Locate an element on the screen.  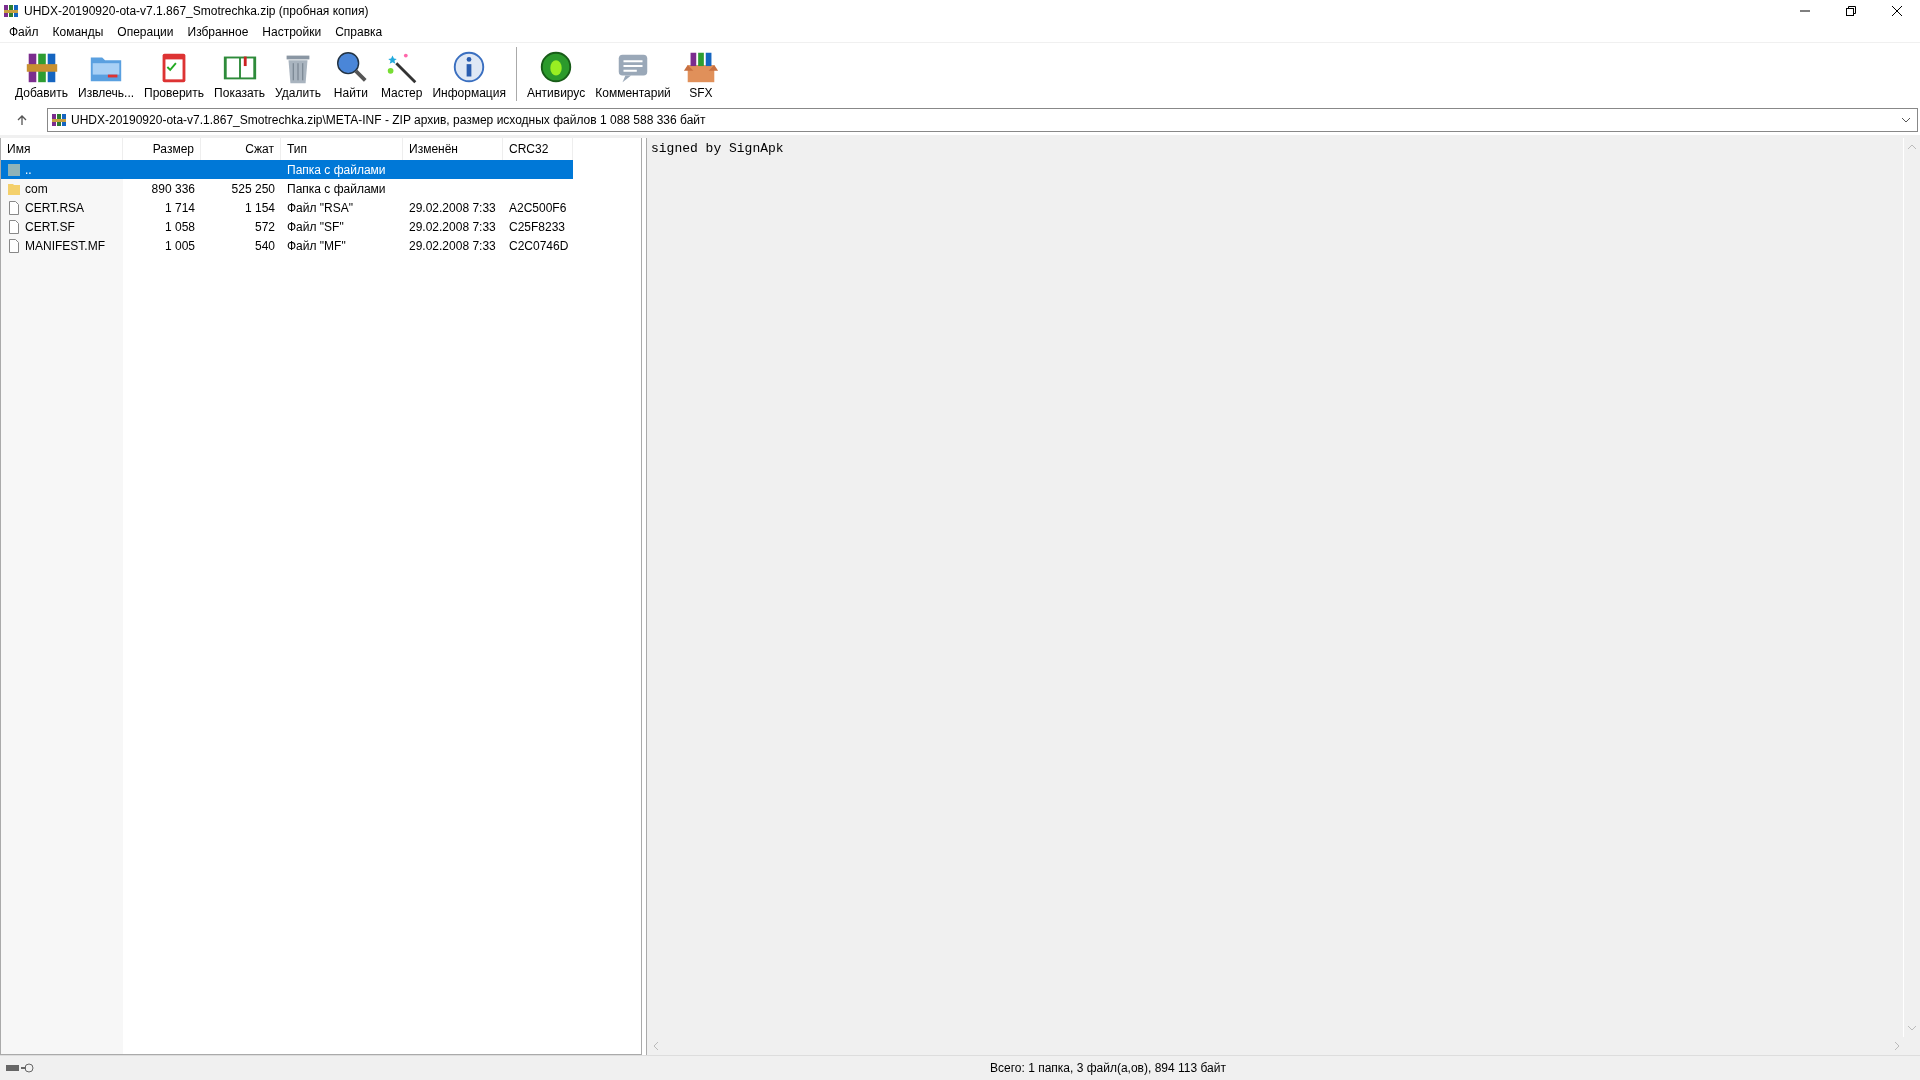
table-cell: C2C0746D is located at coordinates (539, 245).